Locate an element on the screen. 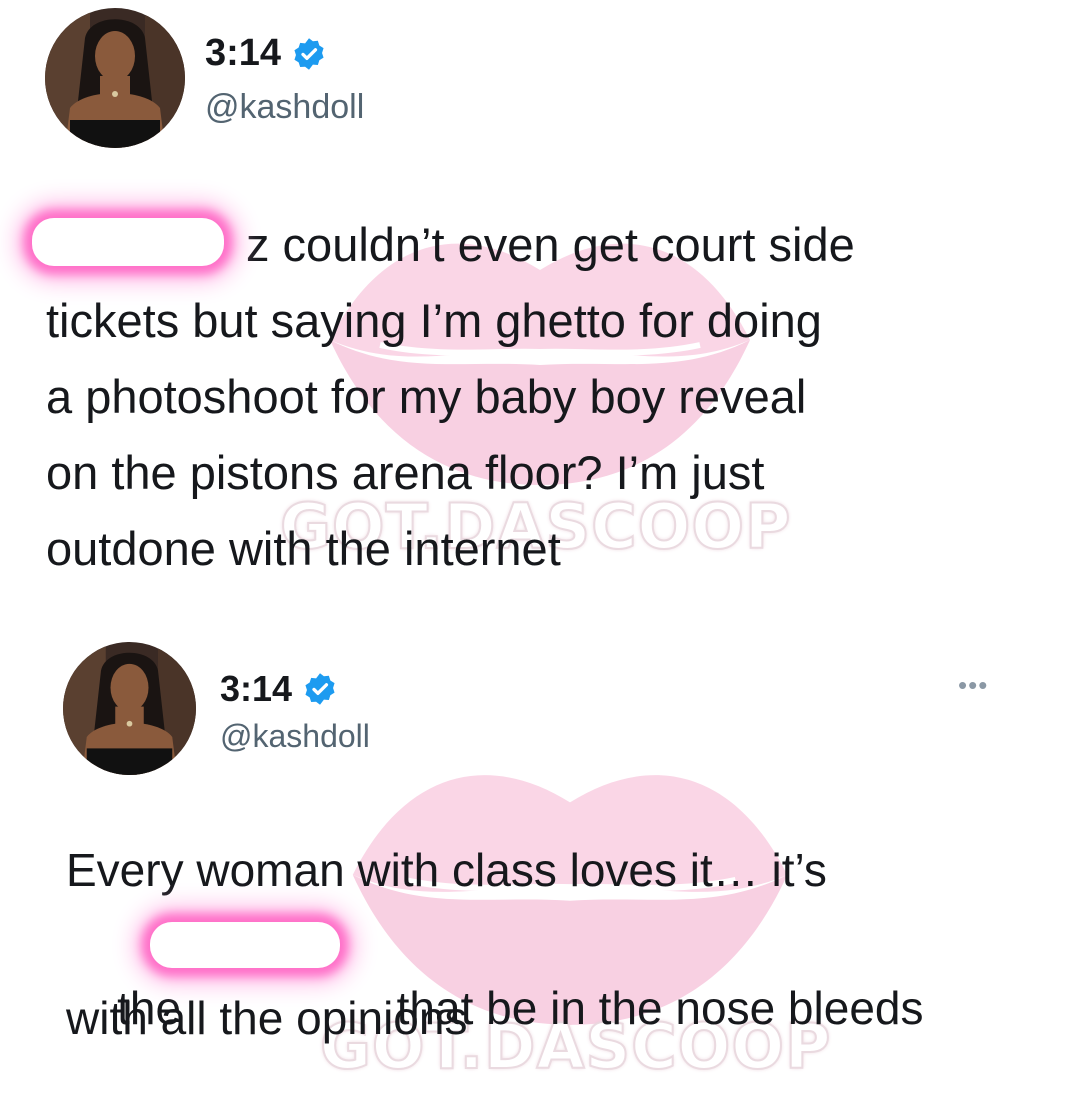  tweet-text-line-1: Every woman with class loves it… it’s is located at coordinates (446, 870).